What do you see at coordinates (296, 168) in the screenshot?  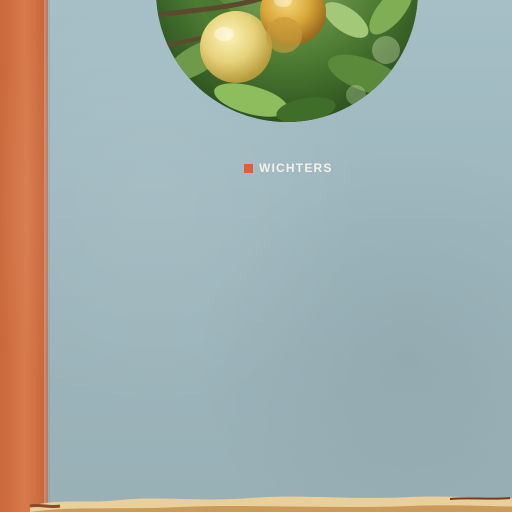 I see `heading-label: WICHTERS` at bounding box center [296, 168].